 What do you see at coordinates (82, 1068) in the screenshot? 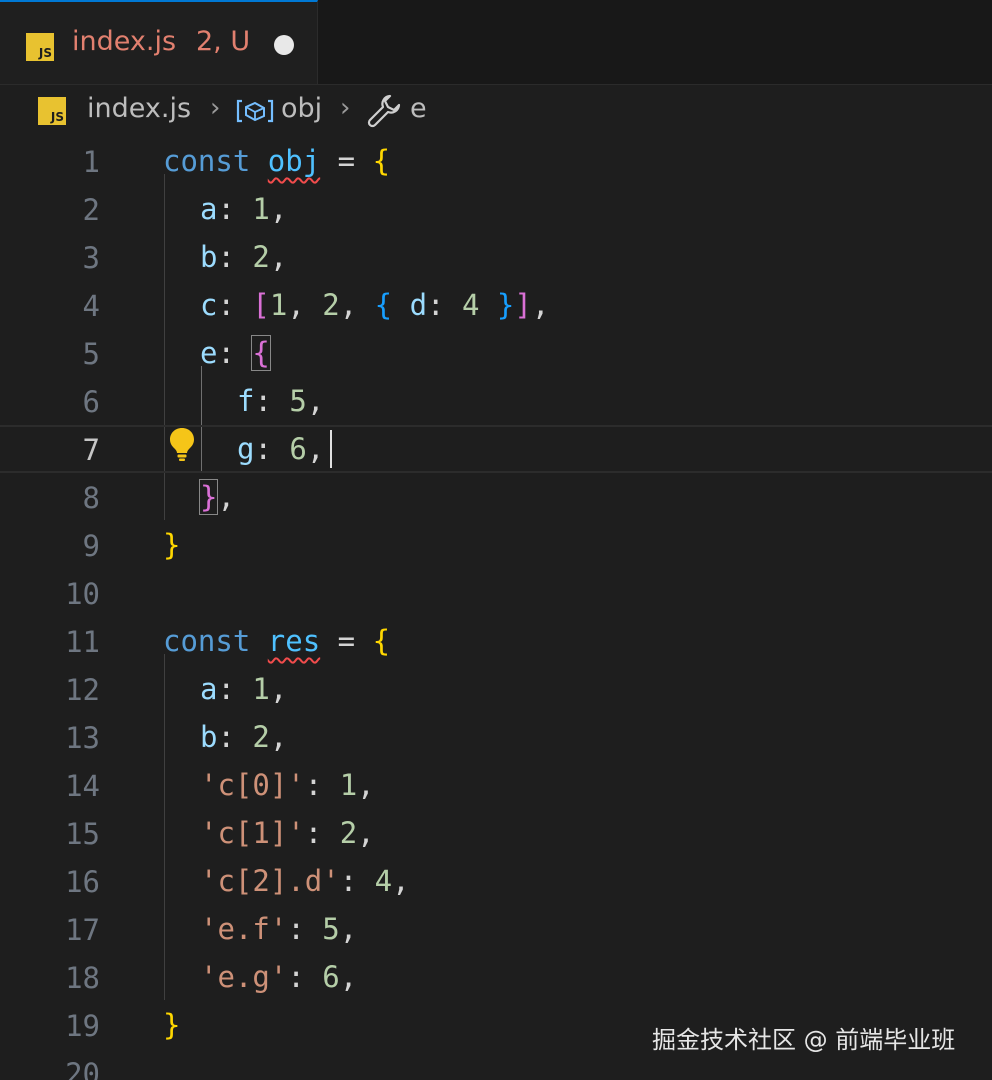
I see `line-number: 20` at bounding box center [82, 1068].